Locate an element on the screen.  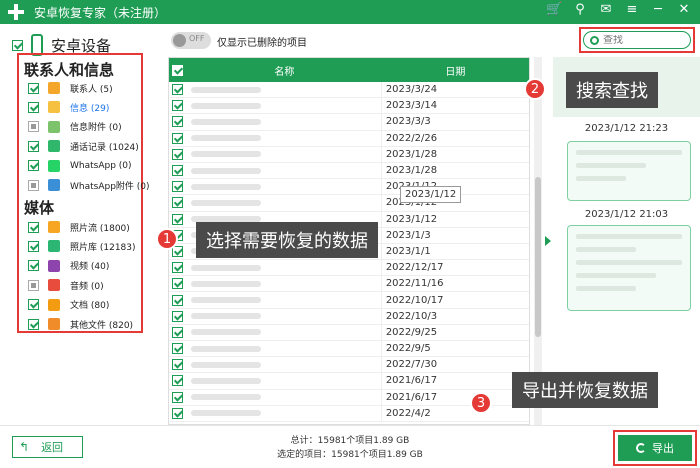
column-header-date: 日期 is located at coordinates (455, 70).